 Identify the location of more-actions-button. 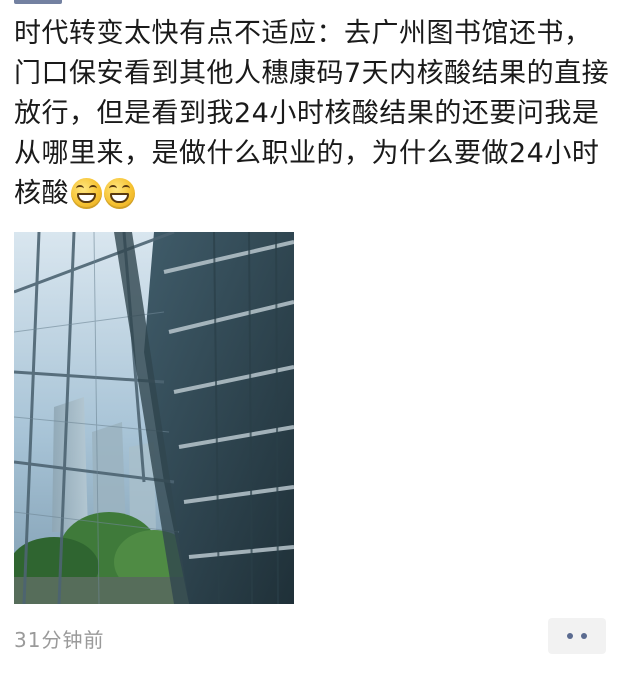
(577, 636).